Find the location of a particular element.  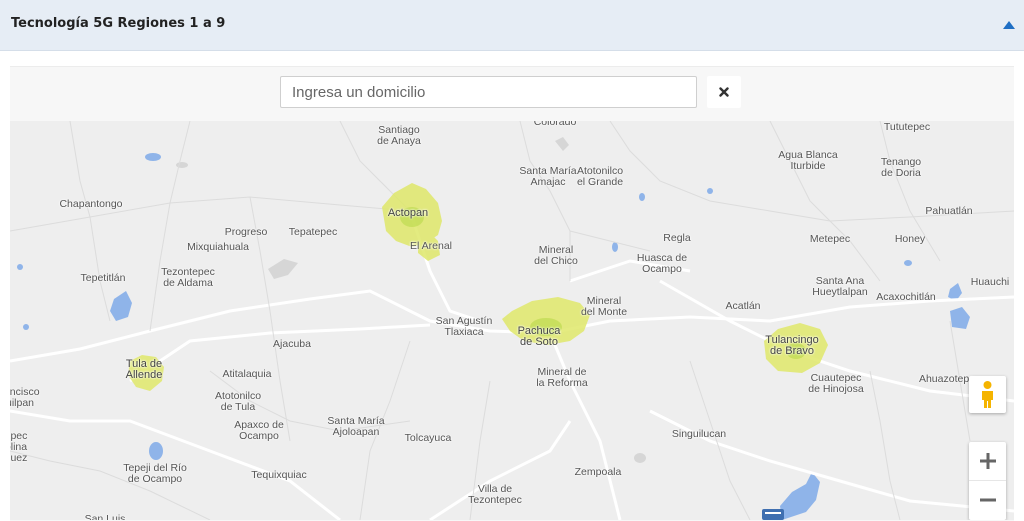

map-place-label: Tenango de Doria is located at coordinates (901, 167).